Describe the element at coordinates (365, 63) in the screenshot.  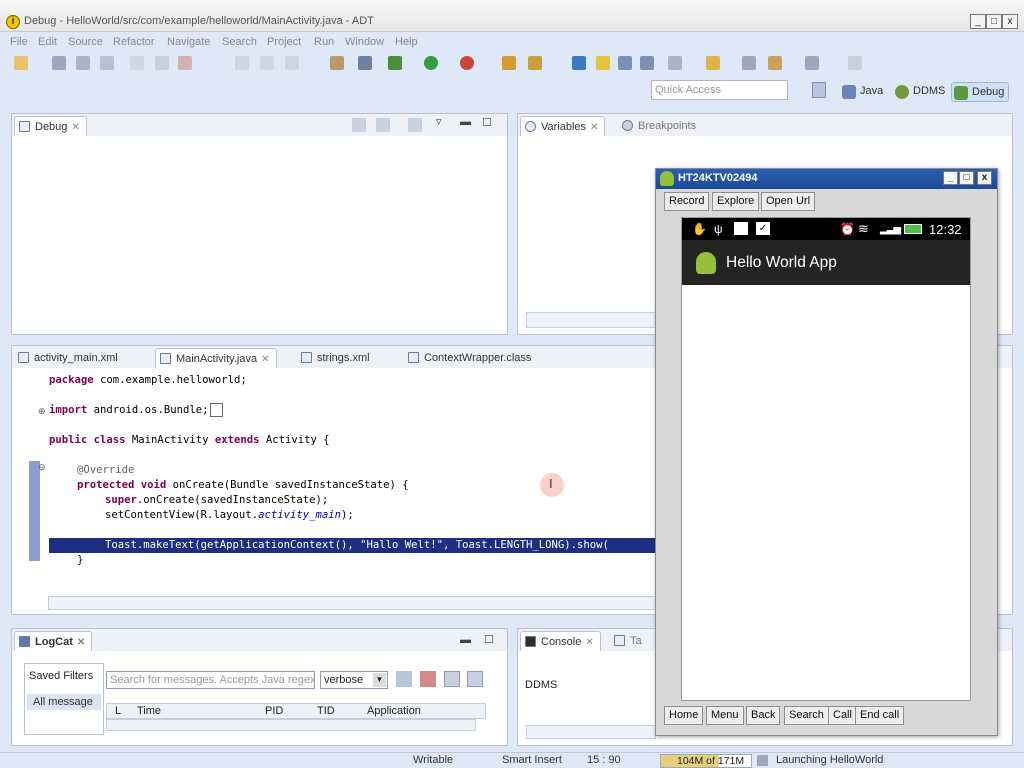
I see `android-sdk-icon` at that location.